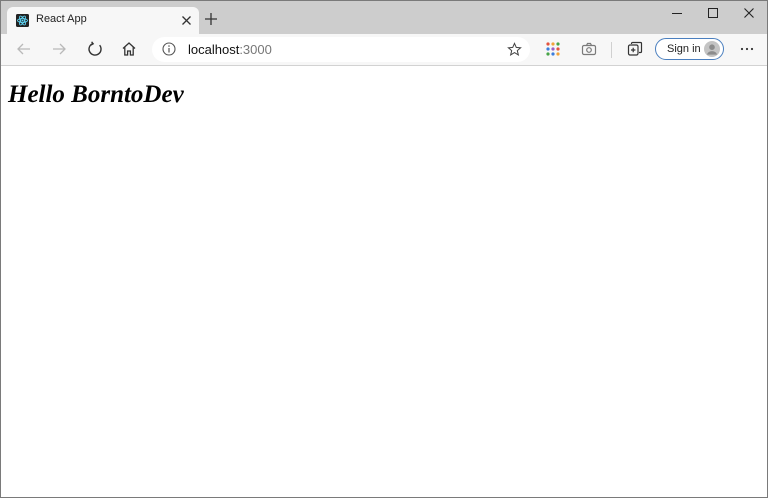 The image size is (768, 498). Describe the element at coordinates (24, 49) in the screenshot. I see `arrow-left-icon` at that location.